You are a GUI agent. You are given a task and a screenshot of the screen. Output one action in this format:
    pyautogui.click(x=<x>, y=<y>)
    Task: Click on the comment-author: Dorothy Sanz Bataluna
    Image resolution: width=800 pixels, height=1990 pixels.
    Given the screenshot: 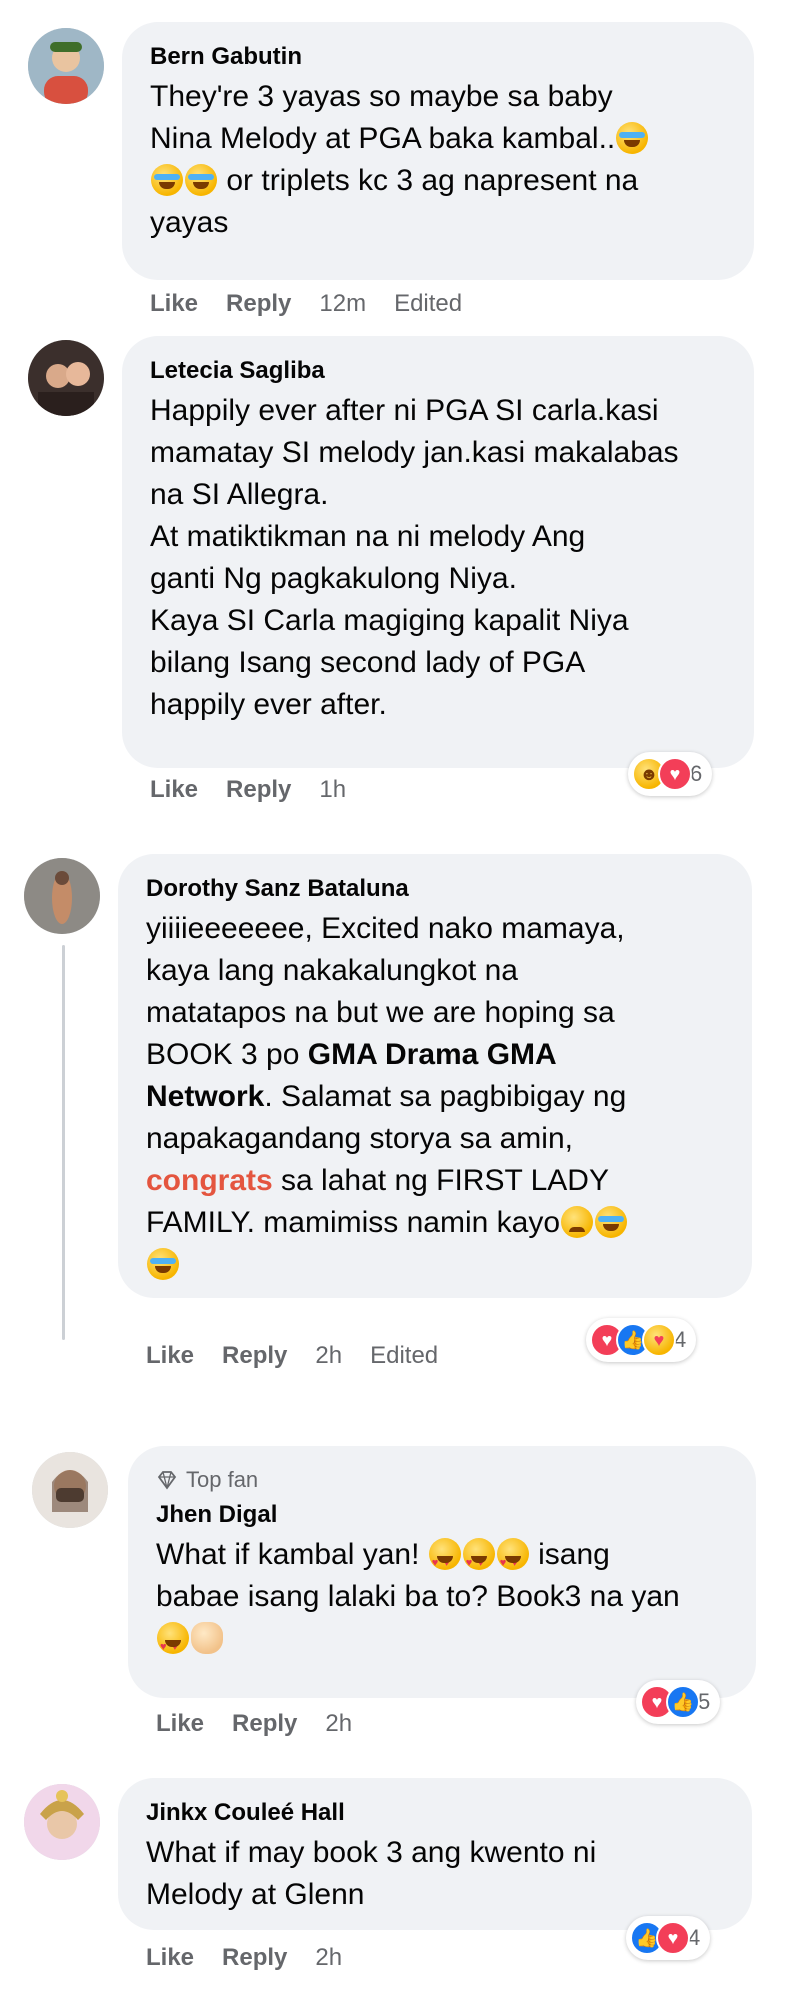 What is the action you would take?
    pyautogui.click(x=435, y=889)
    